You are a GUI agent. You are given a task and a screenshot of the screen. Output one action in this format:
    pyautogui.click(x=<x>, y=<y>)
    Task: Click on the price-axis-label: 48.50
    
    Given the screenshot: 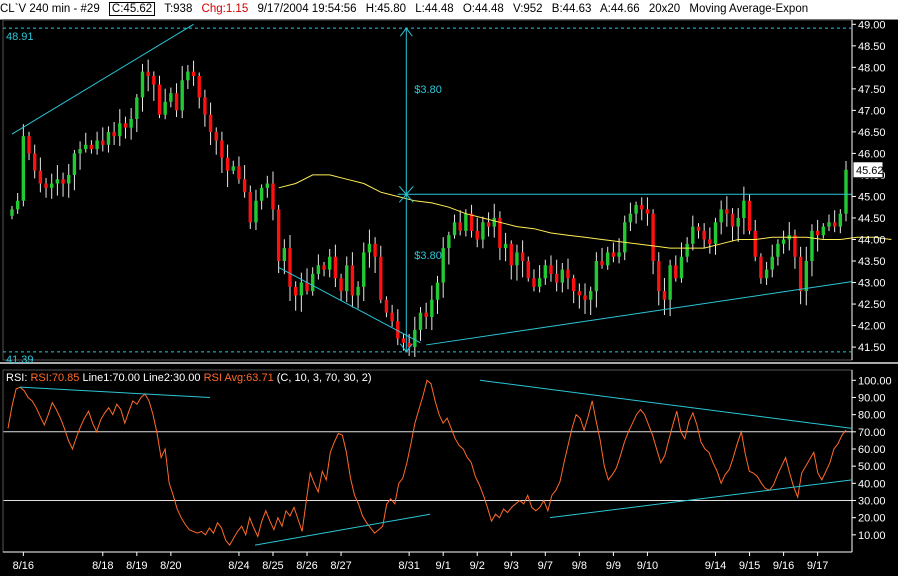 What is the action you would take?
    pyautogui.click(x=872, y=47)
    